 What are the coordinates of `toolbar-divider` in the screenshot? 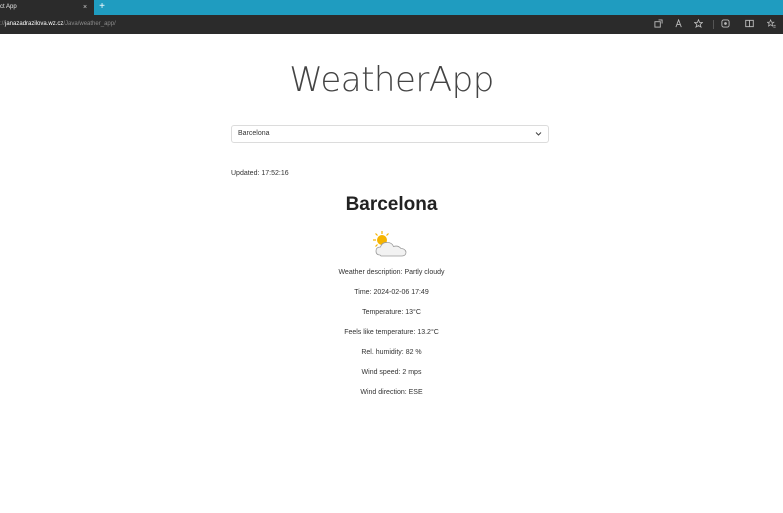 It's located at (713, 24).